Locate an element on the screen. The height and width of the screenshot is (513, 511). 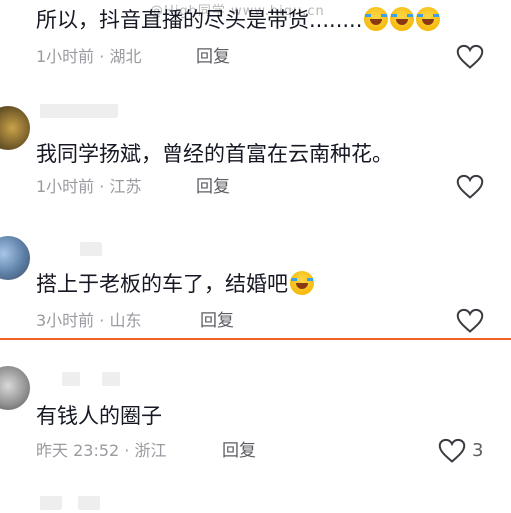
like-count: 3 is located at coordinates (478, 450).